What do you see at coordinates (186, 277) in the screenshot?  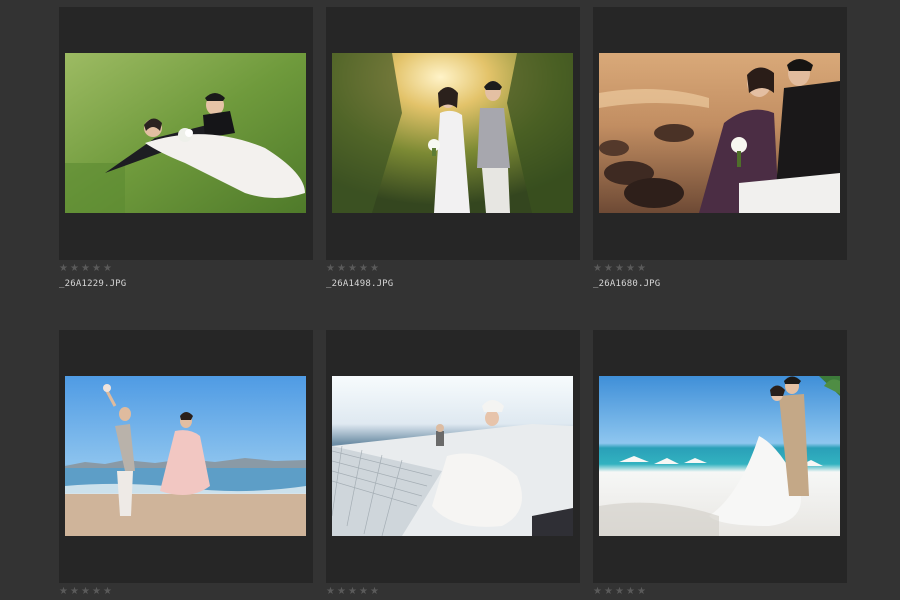 I see `photo-meta: ★ ★ ★ ★ ★ _26A1229.JPG` at bounding box center [186, 277].